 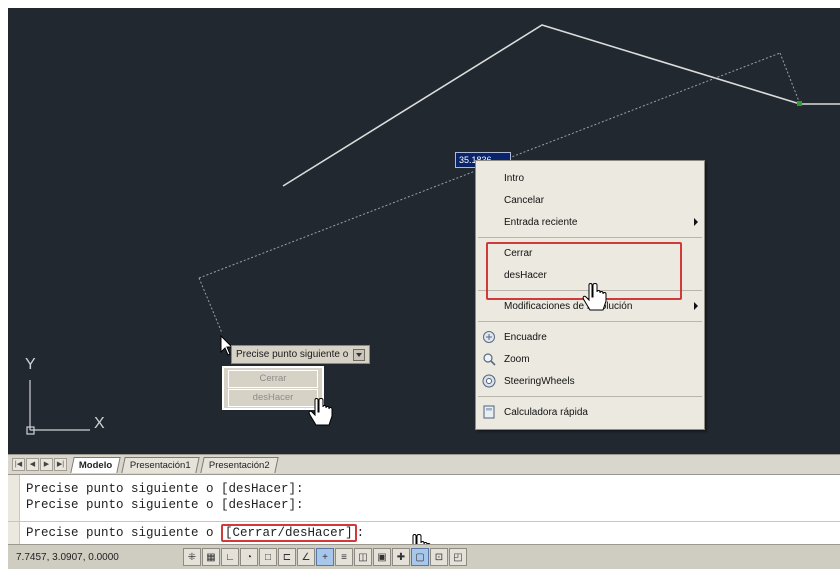 What do you see at coordinates (230, 557) in the screenshot?
I see `ortho-mode-icon: ∟` at bounding box center [230, 557].